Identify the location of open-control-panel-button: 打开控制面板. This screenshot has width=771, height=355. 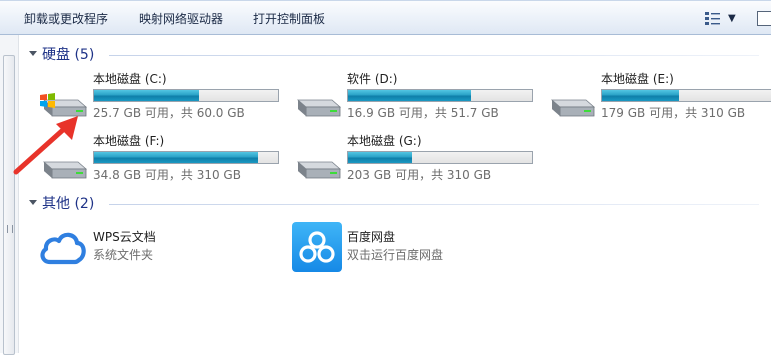
(289, 19).